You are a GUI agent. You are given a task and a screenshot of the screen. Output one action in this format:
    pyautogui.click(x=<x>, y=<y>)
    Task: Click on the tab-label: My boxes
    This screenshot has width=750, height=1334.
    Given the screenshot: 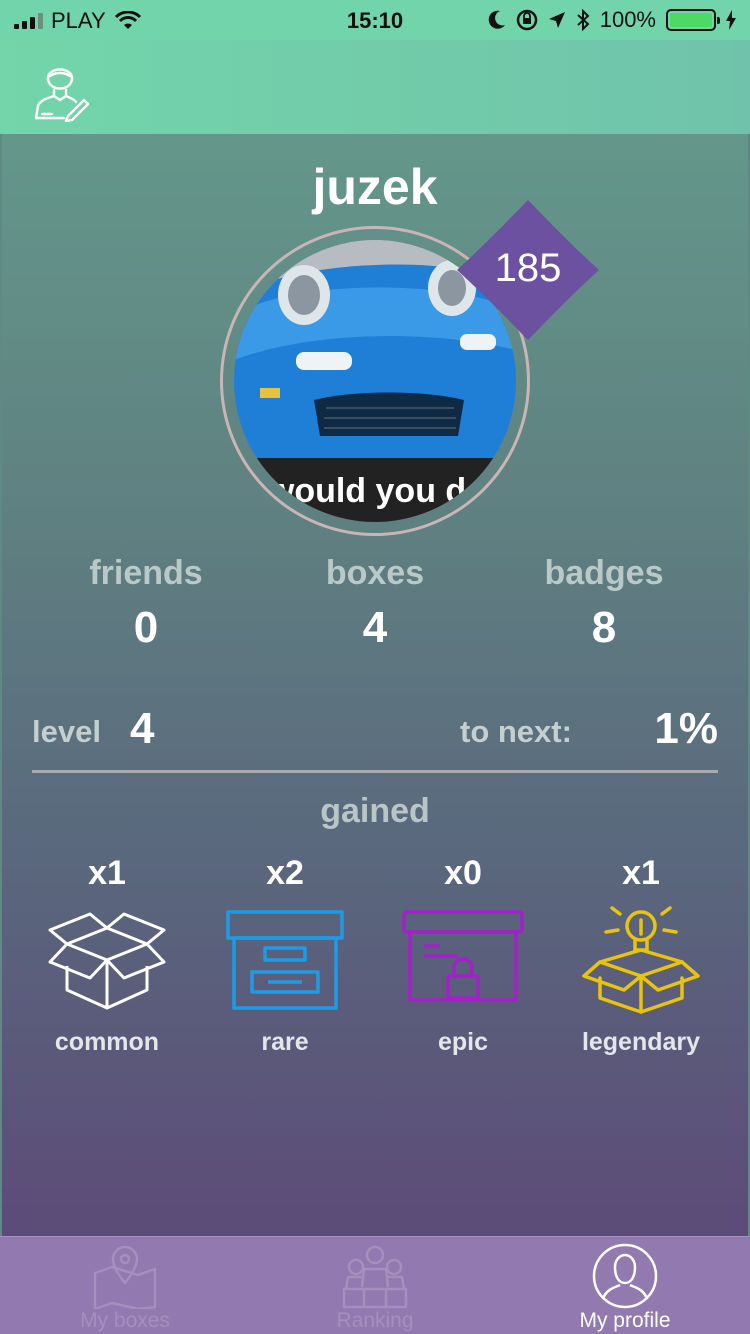 What is the action you would take?
    pyautogui.click(x=125, y=1320)
    